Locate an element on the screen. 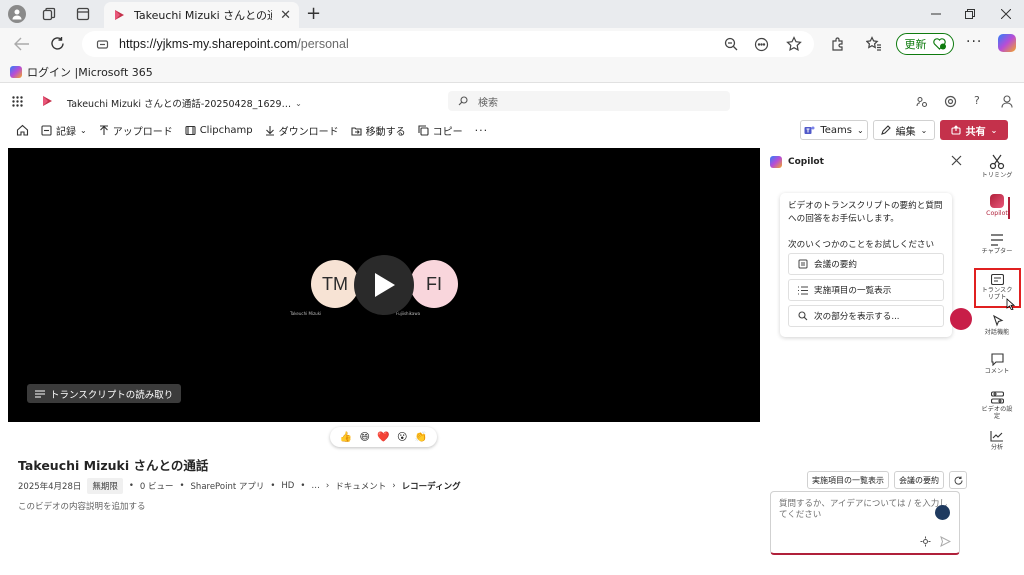  move-icon is located at coordinates (356, 131).